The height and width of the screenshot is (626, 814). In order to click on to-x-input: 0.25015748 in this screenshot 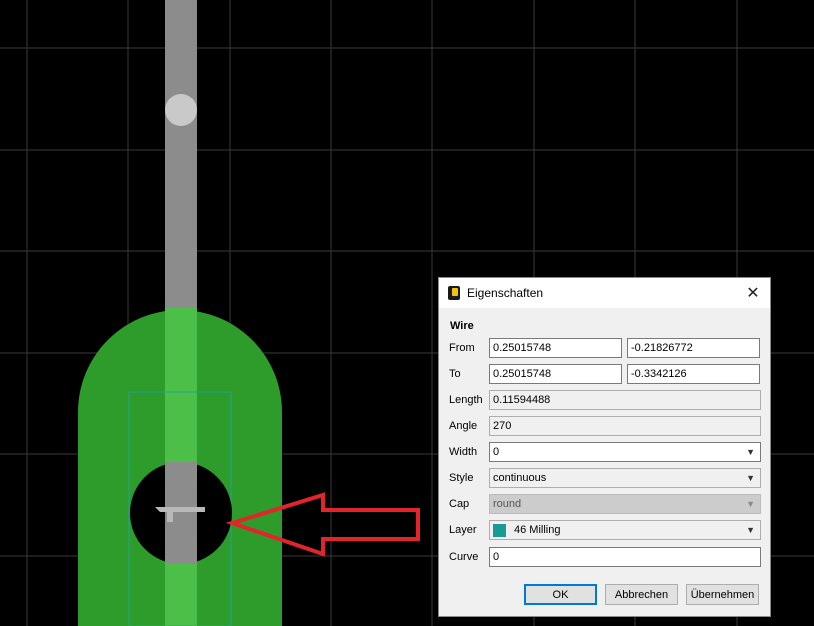, I will do `click(555, 374)`.